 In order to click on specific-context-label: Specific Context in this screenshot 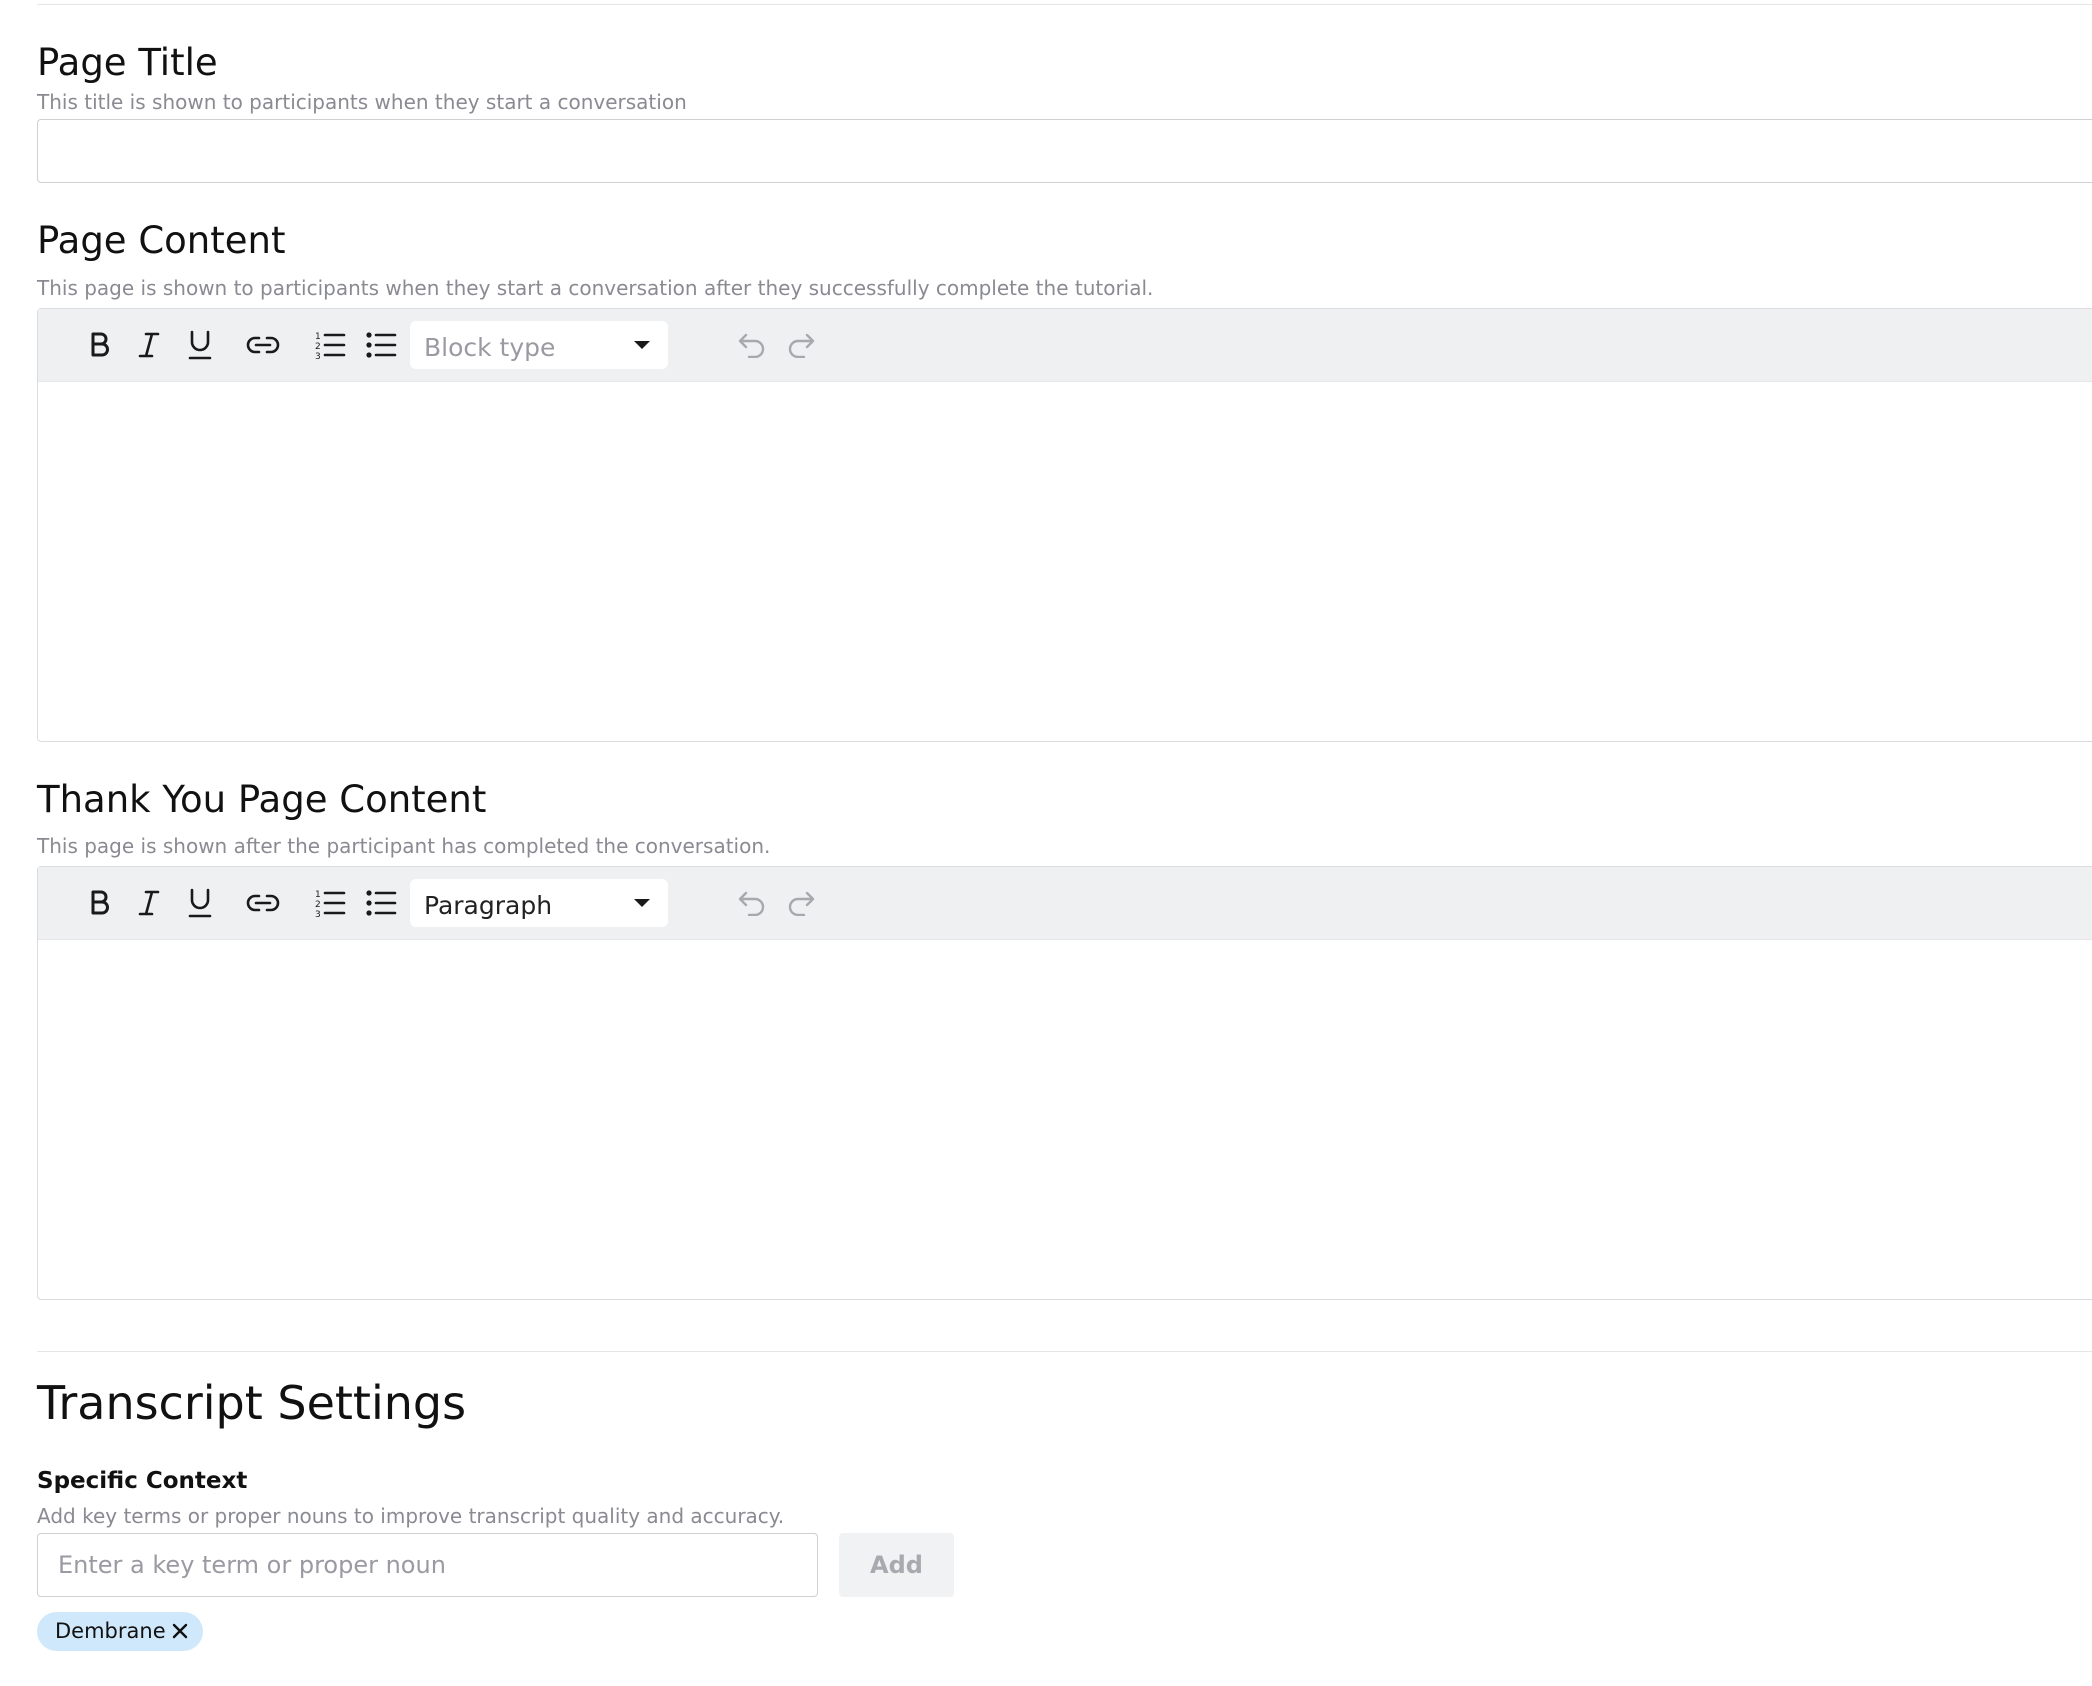, I will do `click(142, 1481)`.